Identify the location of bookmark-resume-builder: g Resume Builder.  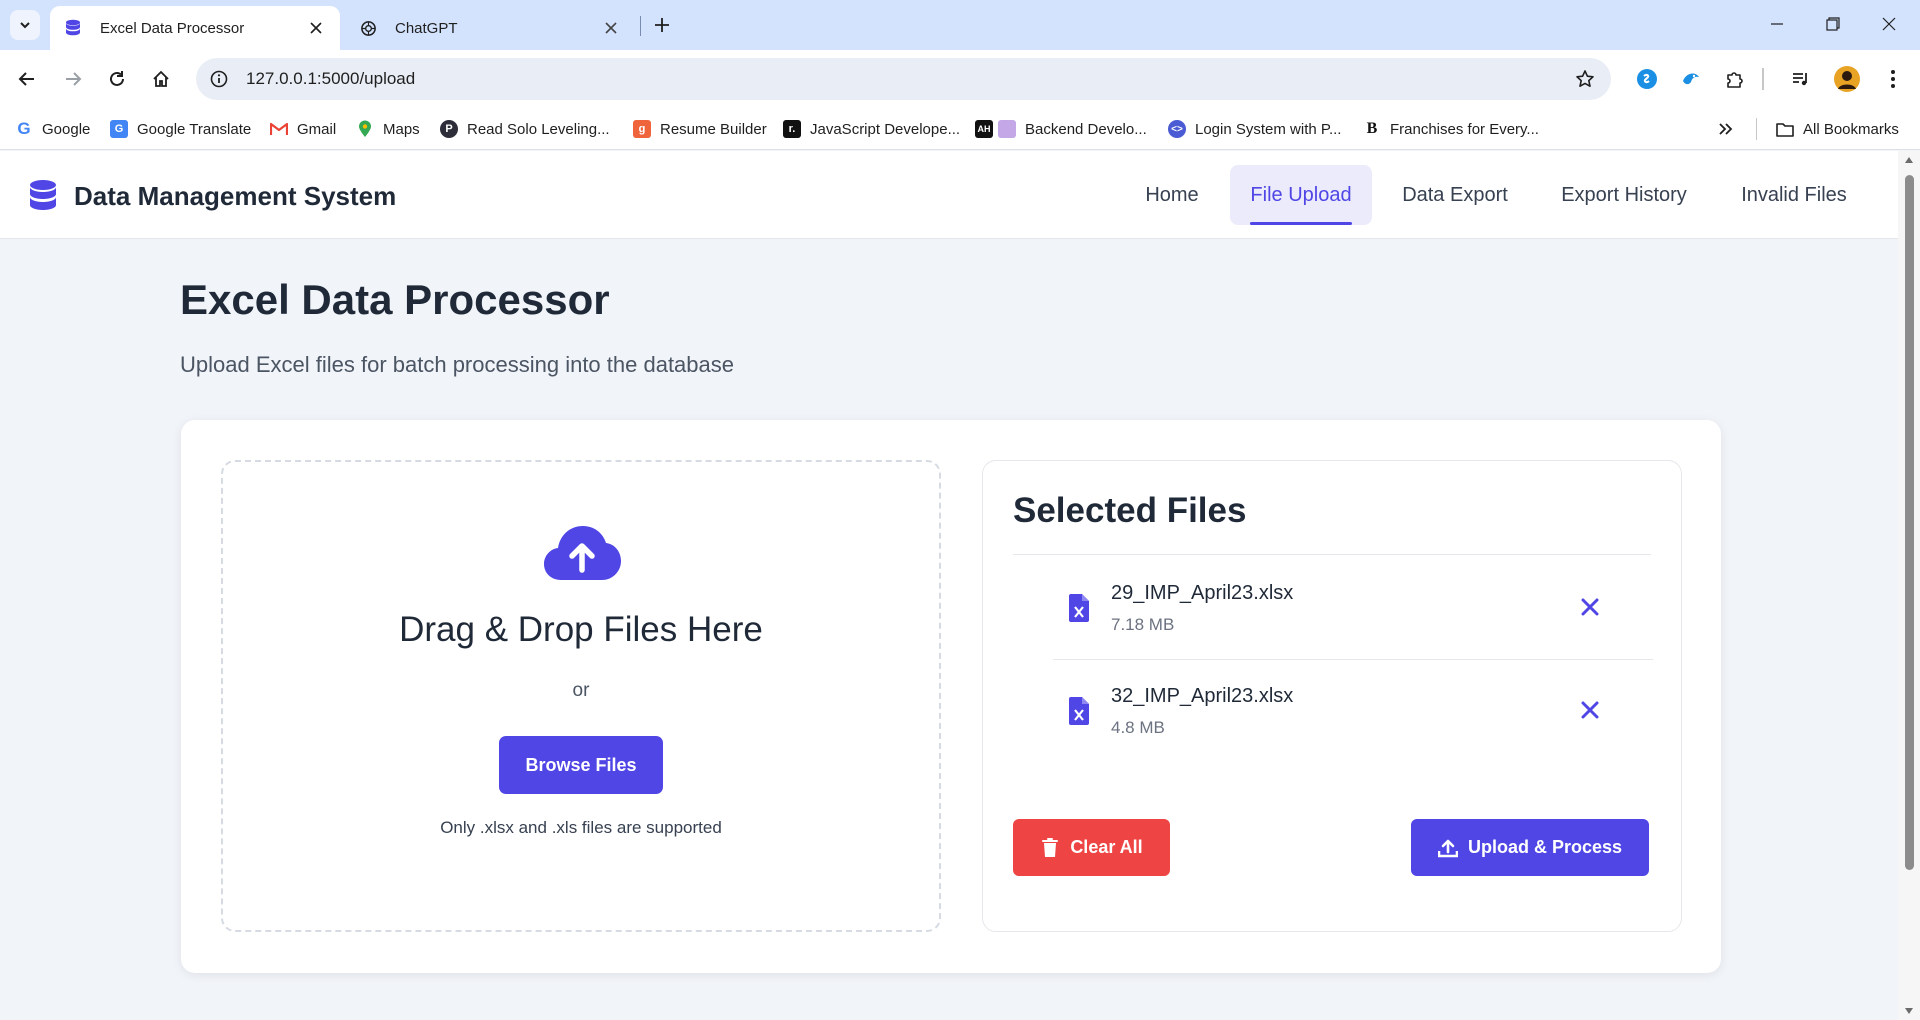
(700, 129).